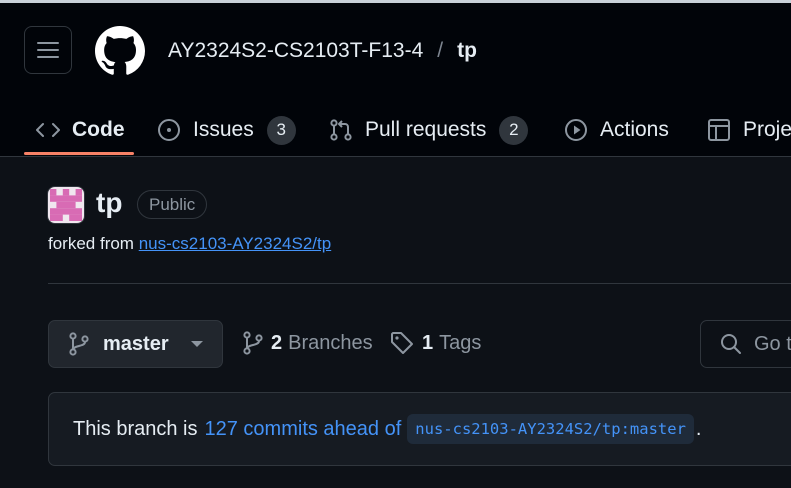 The width and height of the screenshot is (791, 488). I want to click on branches-link: 2 Branches, so click(308, 343).